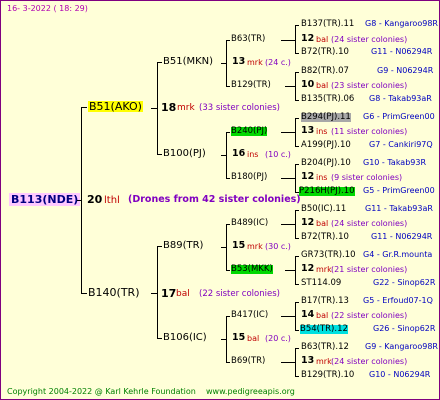 The width and height of the screenshot is (440, 400). What do you see at coordinates (325, 301) in the screenshot?
I see `gen4-18-name: B17(TR).13` at bounding box center [325, 301].